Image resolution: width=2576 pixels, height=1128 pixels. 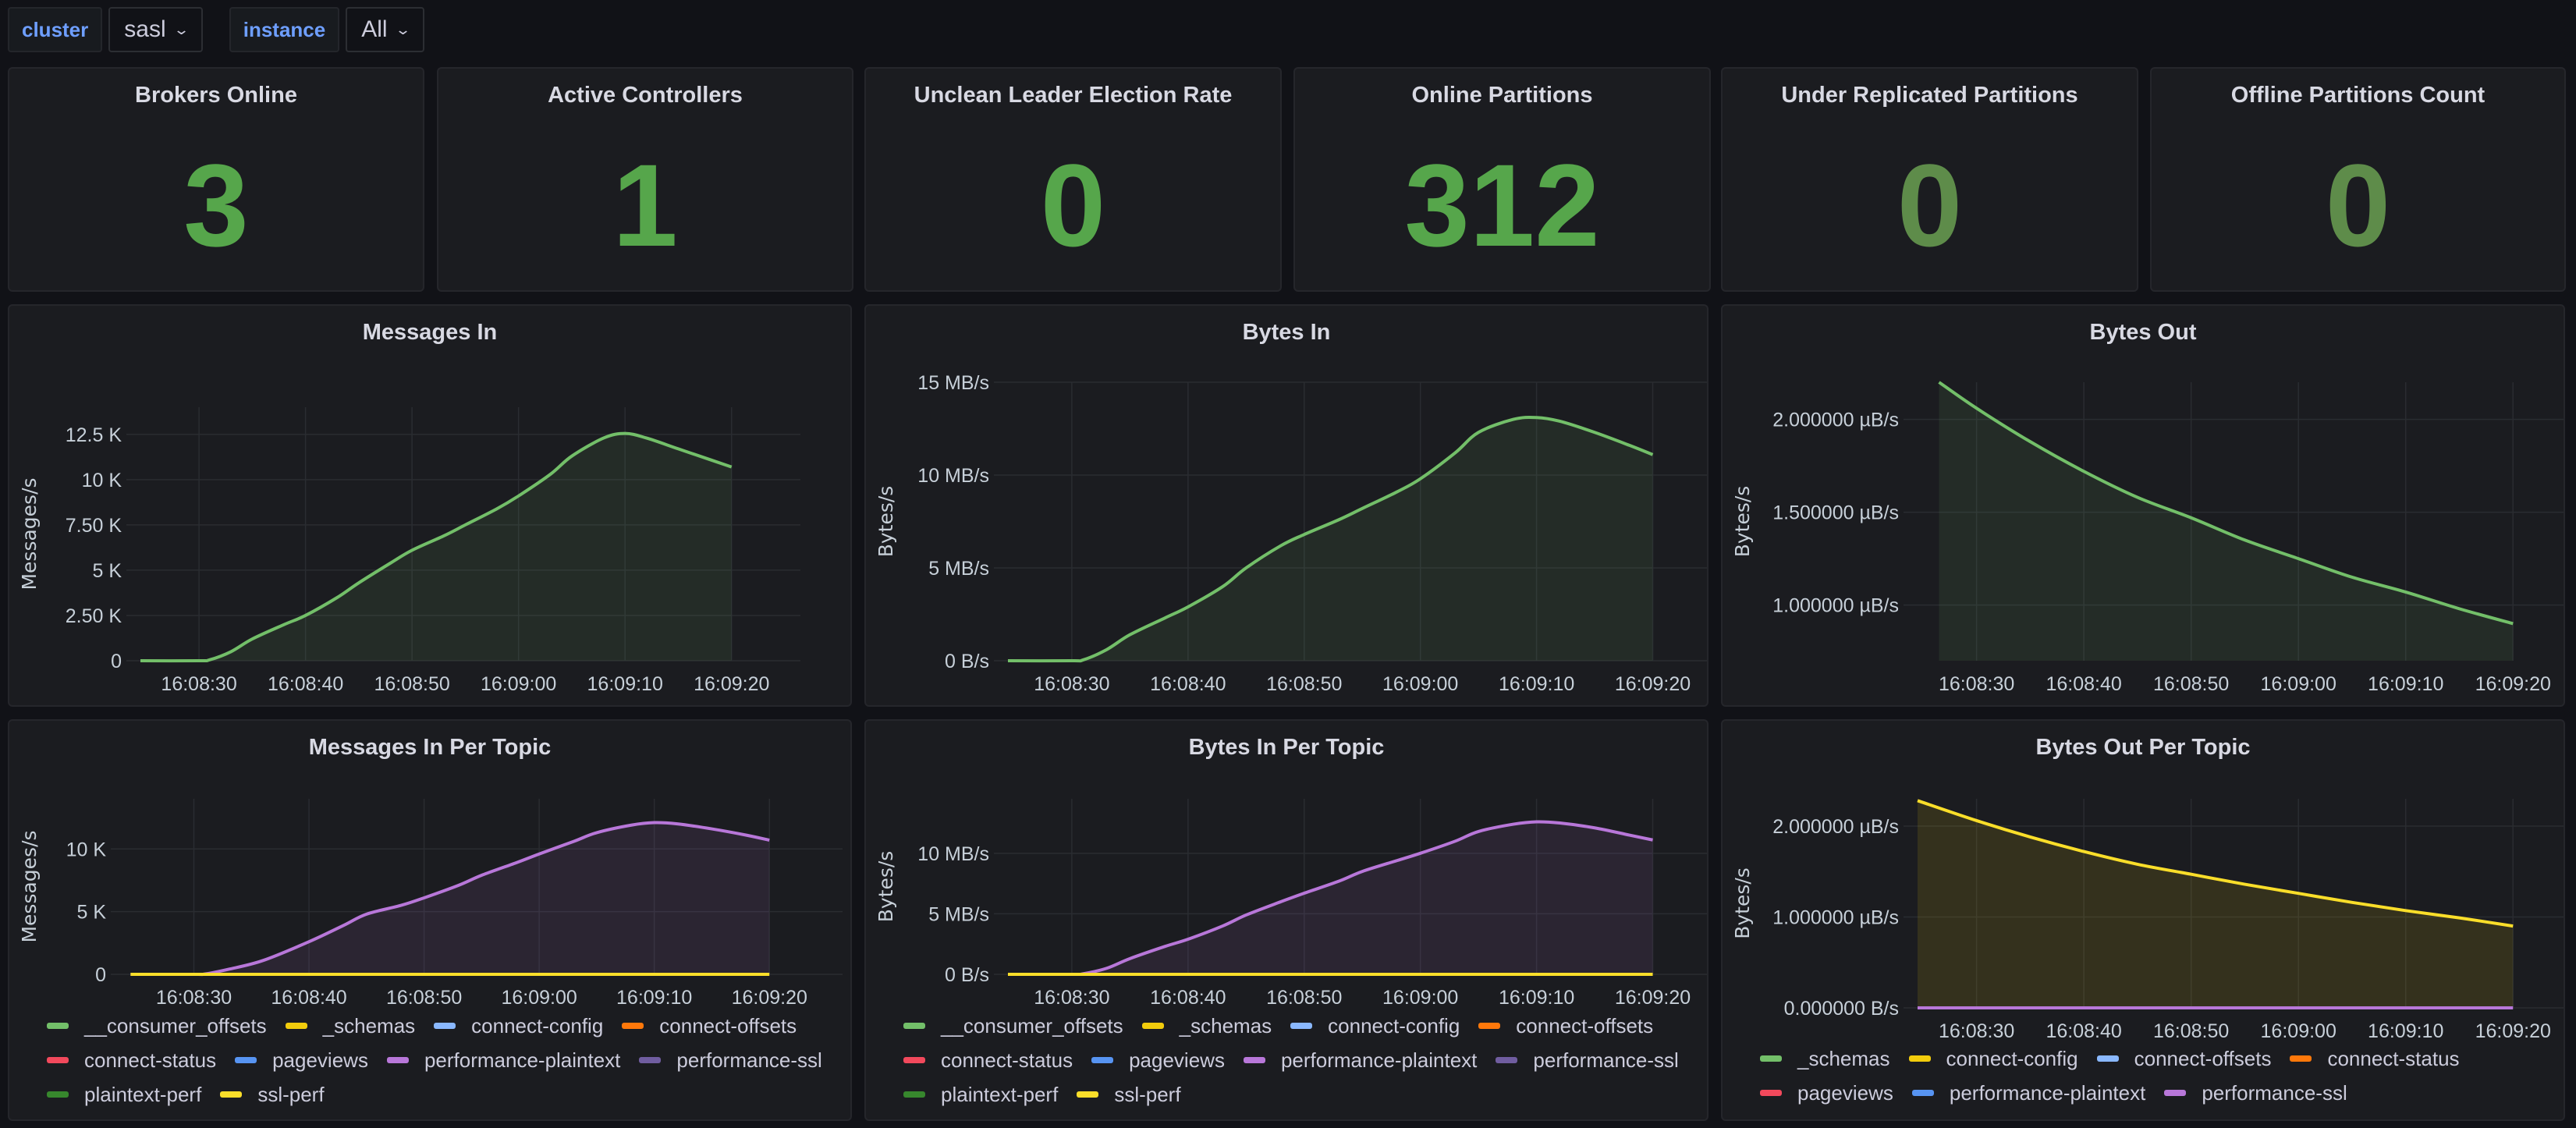 I want to click on variable-instance-label: instance, so click(x=284, y=29).